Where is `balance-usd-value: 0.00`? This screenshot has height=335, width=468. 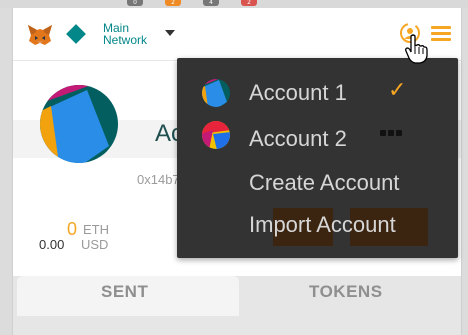 balance-usd-value: 0.00 is located at coordinates (52, 244).